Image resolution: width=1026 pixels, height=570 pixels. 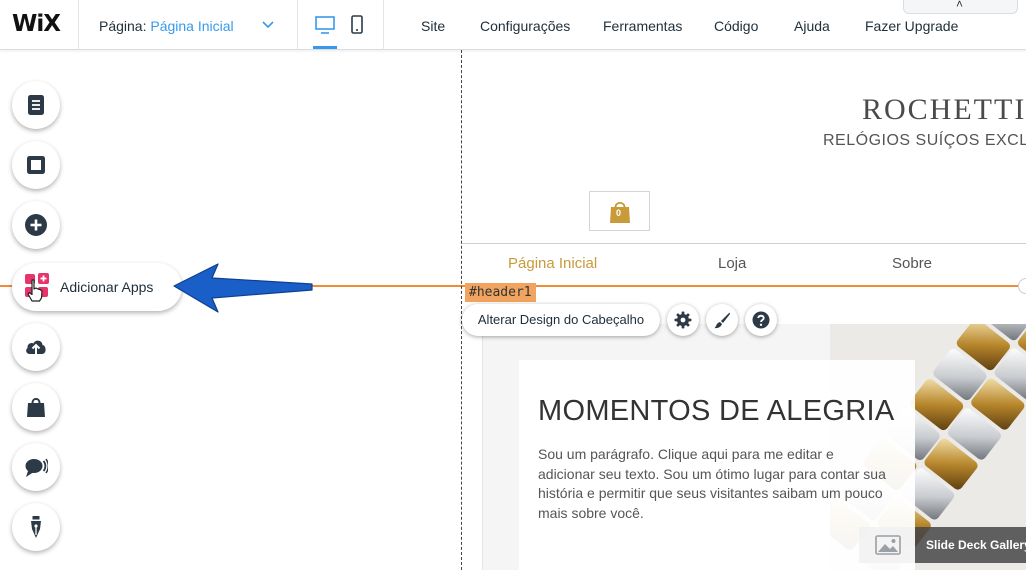 I want to click on collapse-topbar-tab: ˄, so click(x=960, y=7).